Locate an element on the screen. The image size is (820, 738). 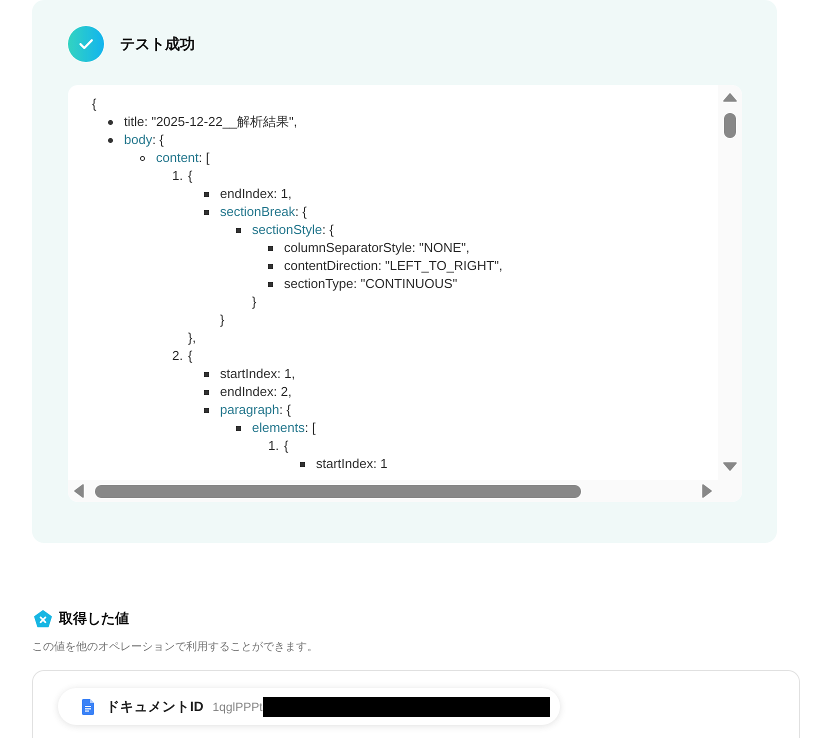
code-line: endIndex: 1, is located at coordinates (256, 194).